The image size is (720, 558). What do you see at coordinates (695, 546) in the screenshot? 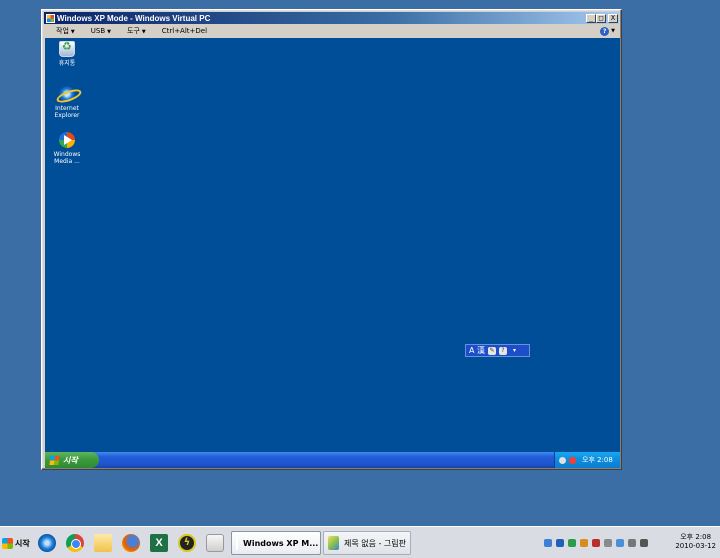
I see `clock-date: 2010-03-12` at bounding box center [695, 546].